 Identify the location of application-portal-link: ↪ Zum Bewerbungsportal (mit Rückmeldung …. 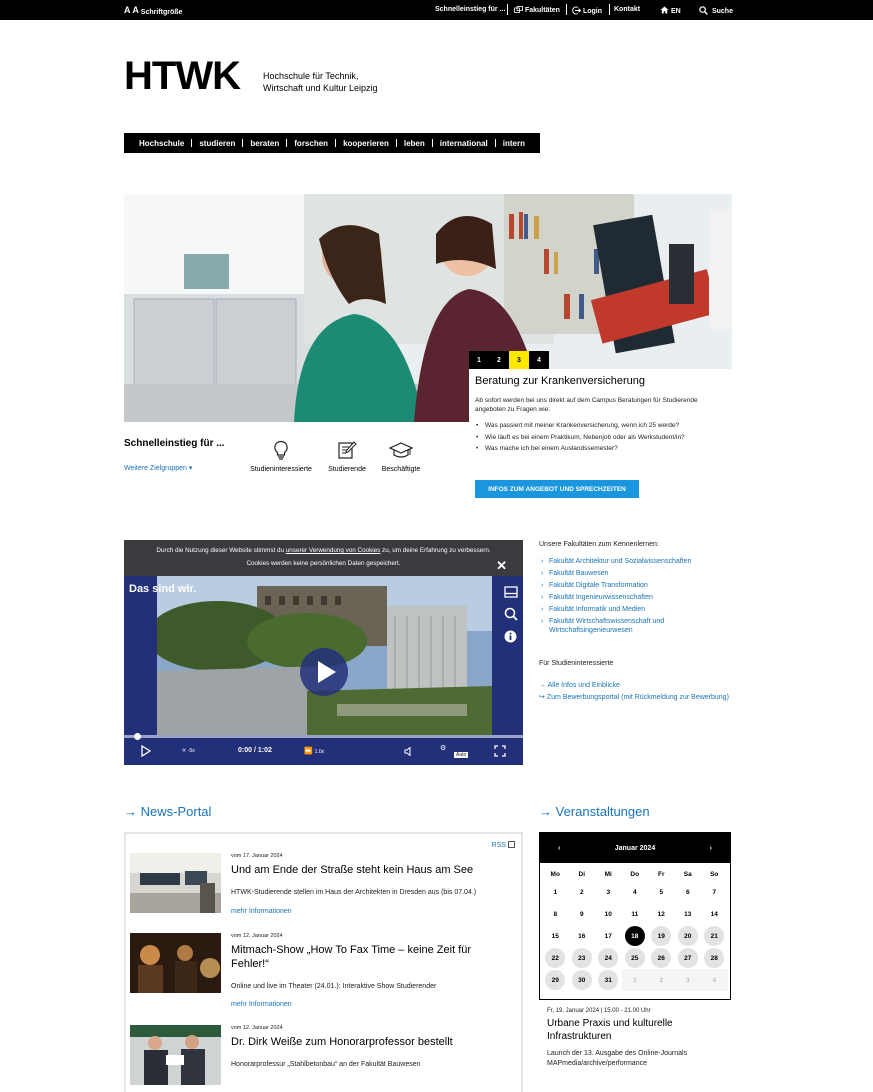
(634, 698).